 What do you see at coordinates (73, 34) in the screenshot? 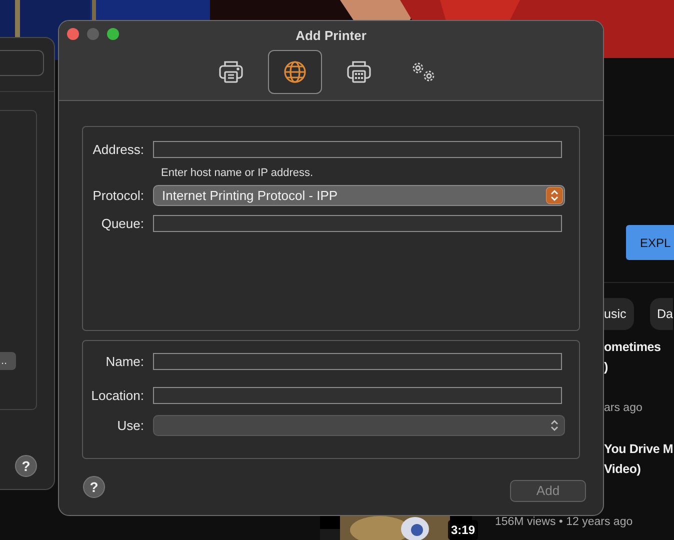
I see `close-button` at bounding box center [73, 34].